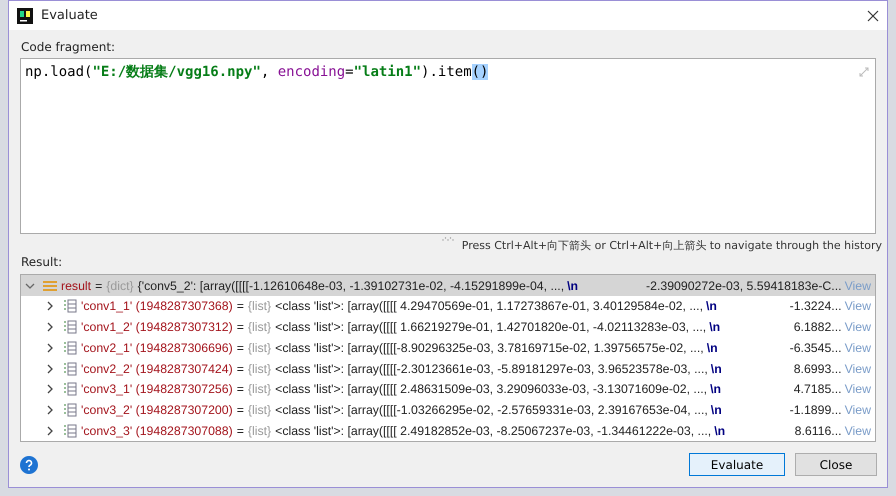 The height and width of the screenshot is (496, 896). Describe the element at coordinates (157, 431) in the screenshot. I see `variable-name: 'conv3_3' (1948287307088)` at that location.